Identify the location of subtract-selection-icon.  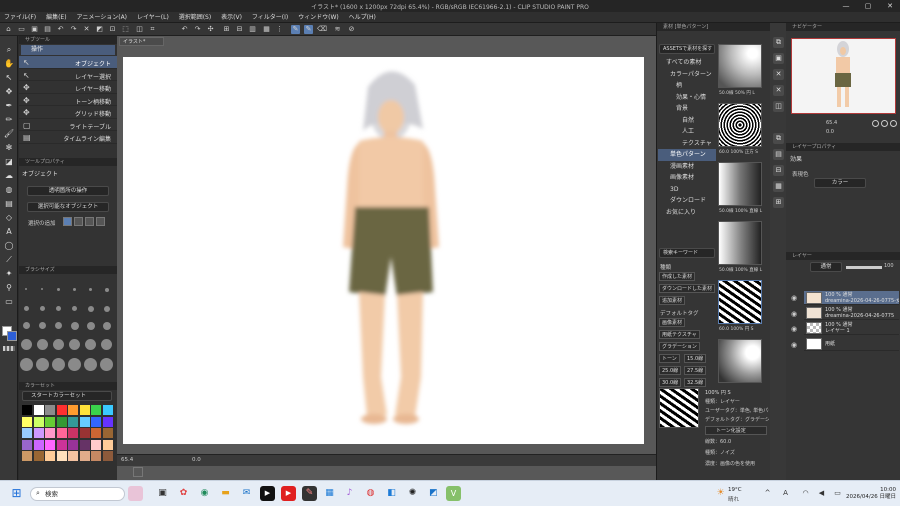
(89, 221).